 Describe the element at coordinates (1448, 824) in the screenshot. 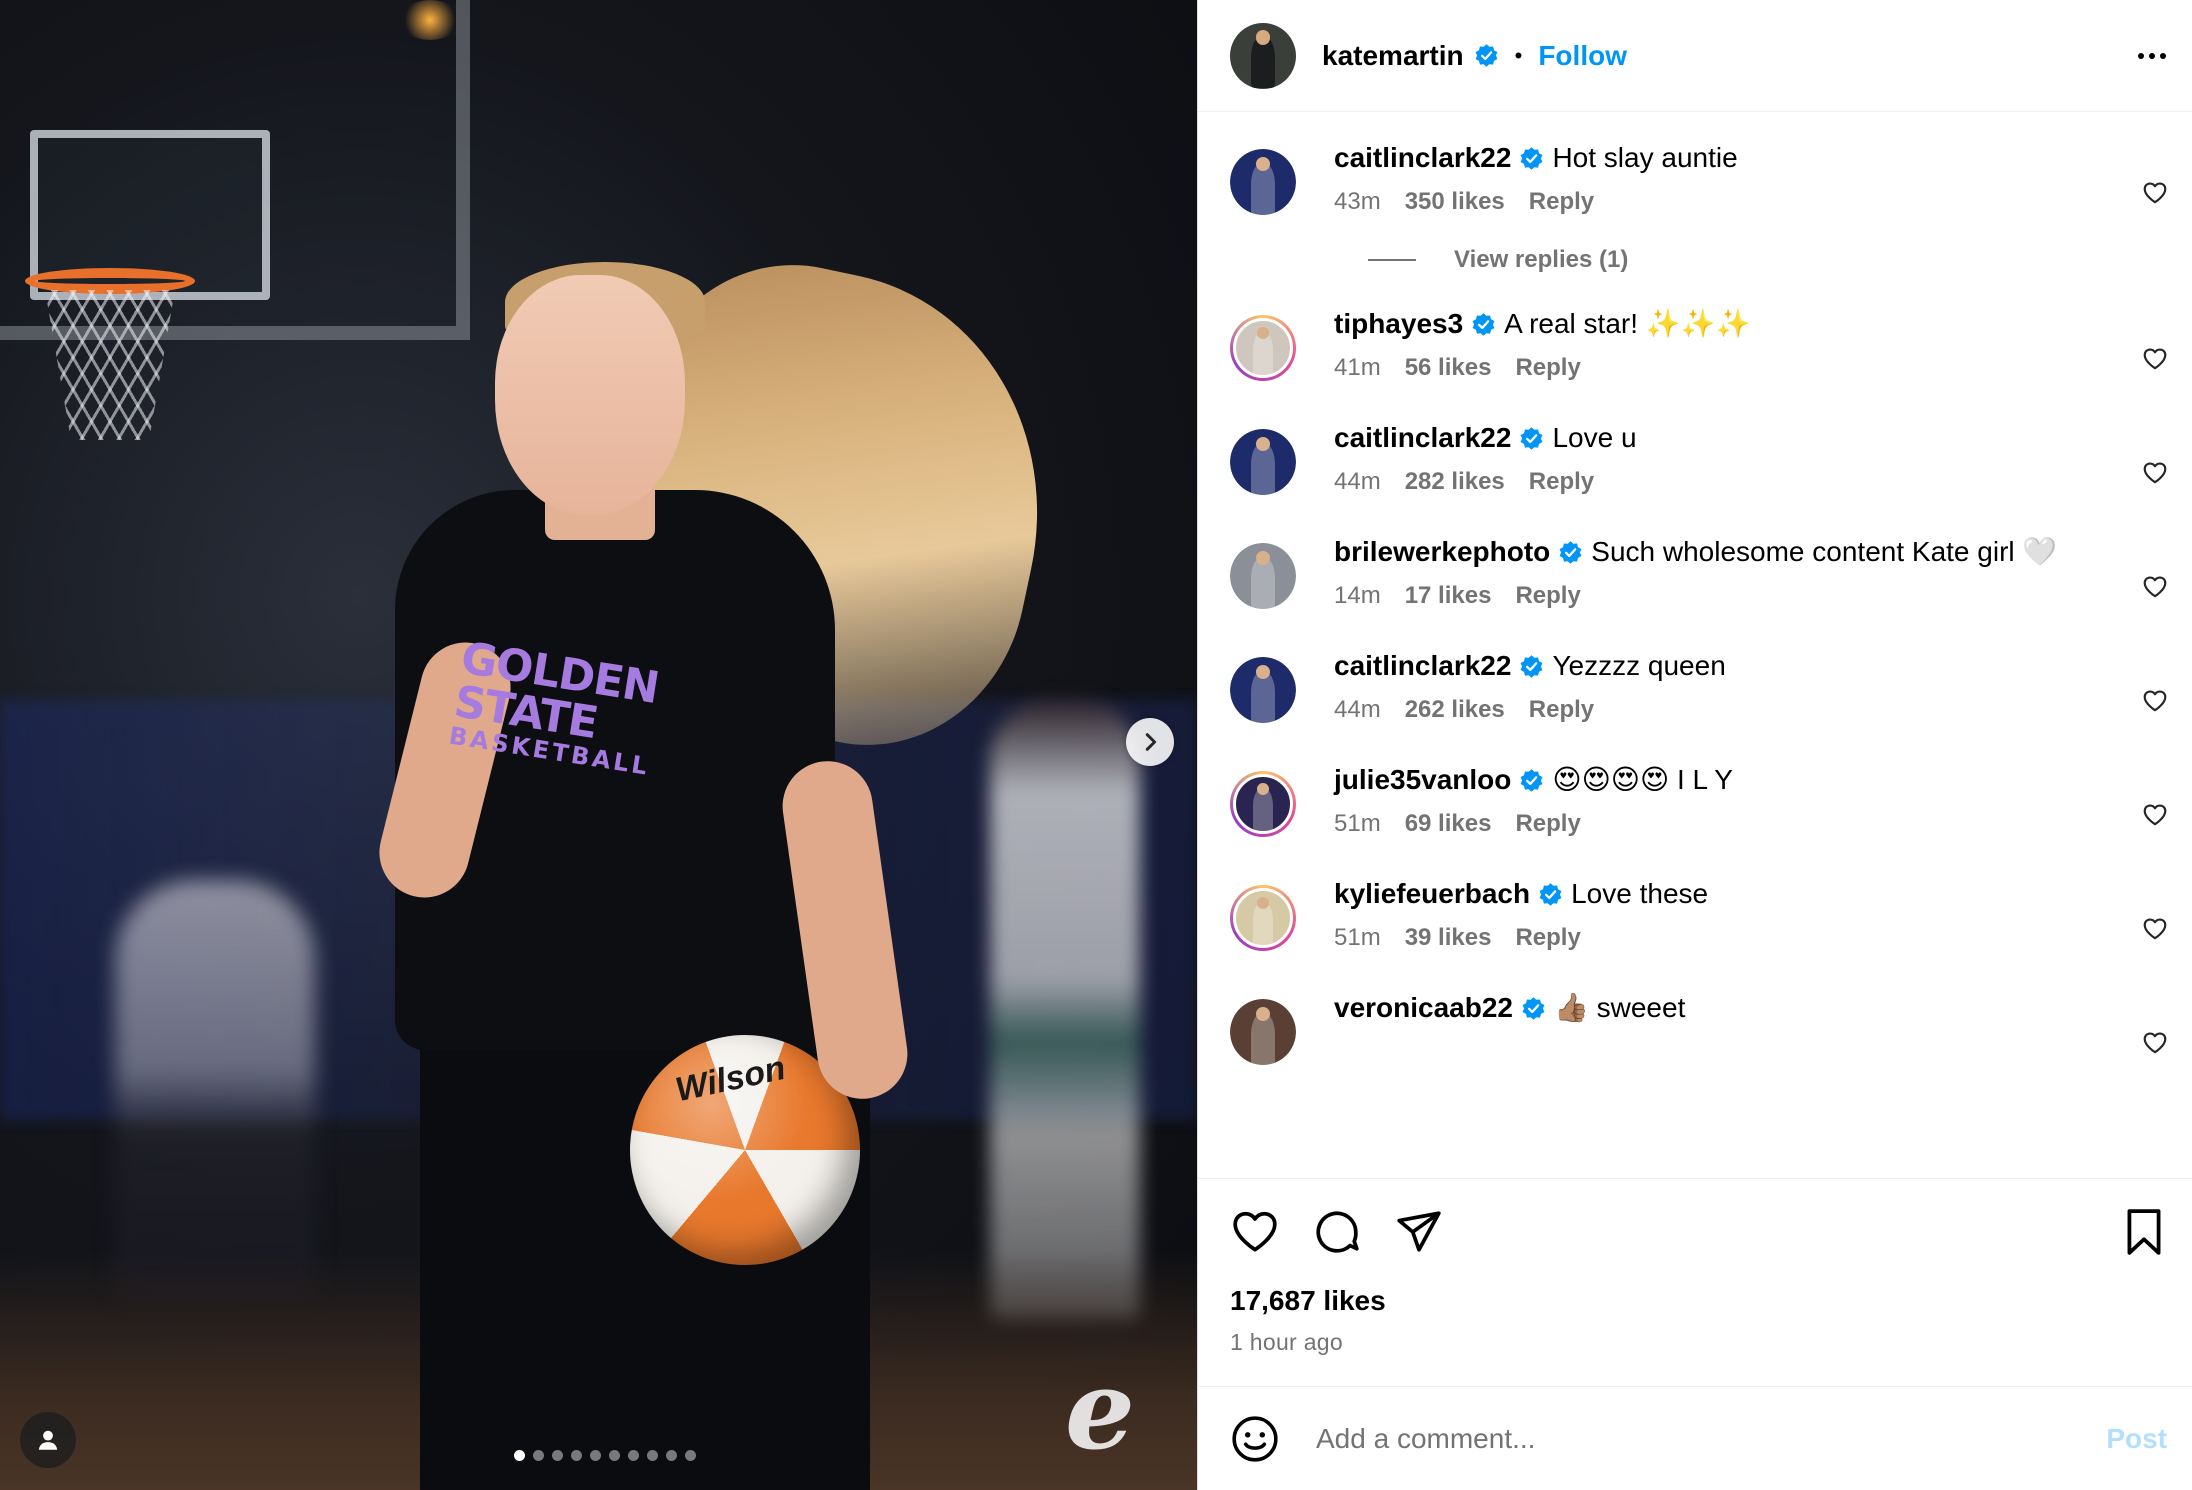

I see `comment-likes: 69 likes` at that location.